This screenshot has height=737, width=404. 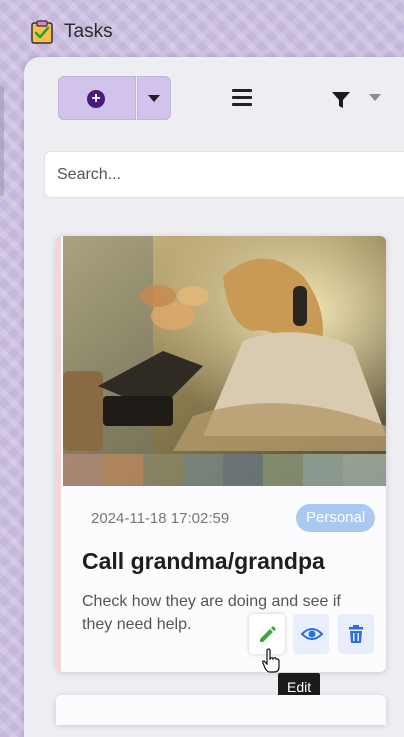 What do you see at coordinates (242, 90) in the screenshot?
I see `list-icon` at bounding box center [242, 90].